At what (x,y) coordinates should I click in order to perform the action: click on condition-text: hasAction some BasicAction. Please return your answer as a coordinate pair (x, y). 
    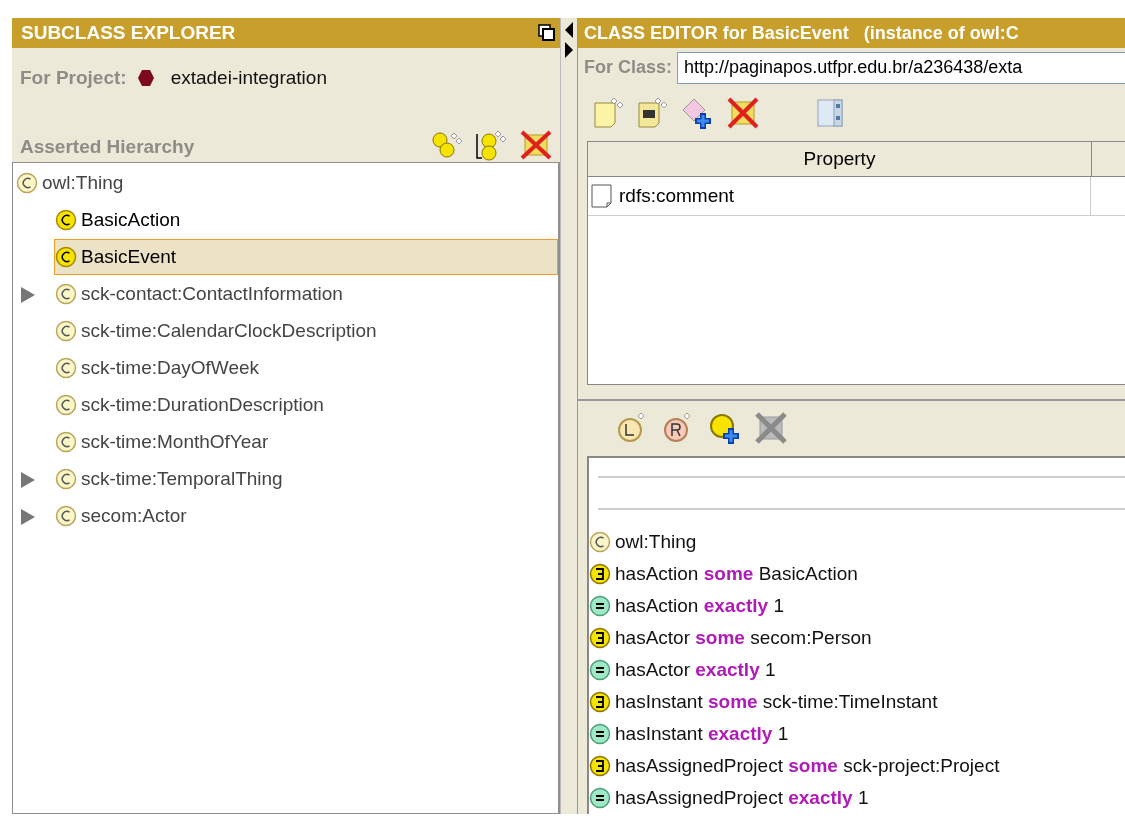
    Looking at the image, I should click on (736, 574).